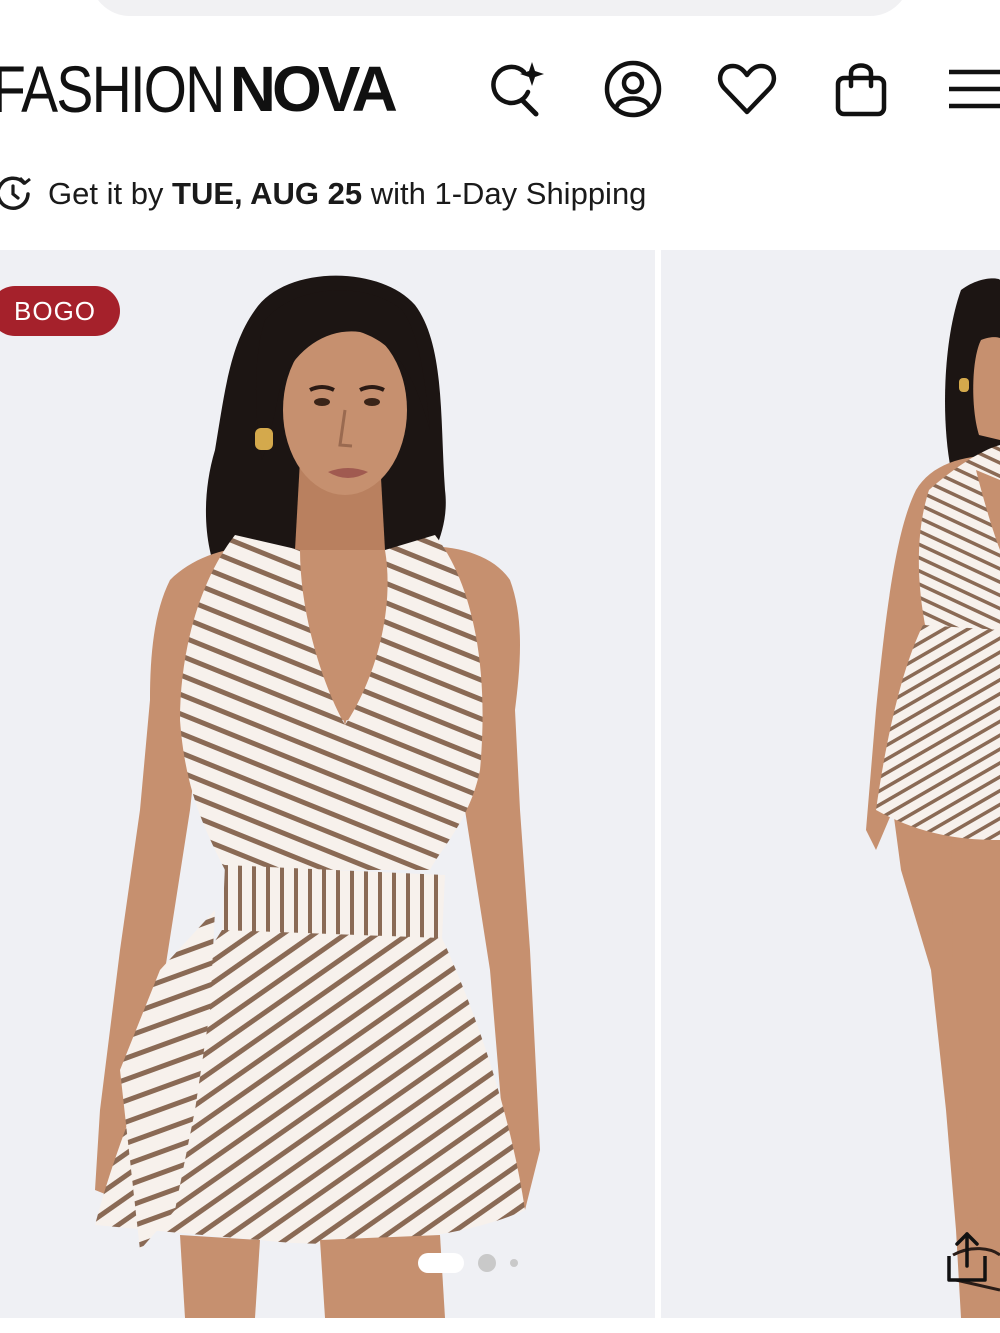 The width and height of the screenshot is (1000, 1333). I want to click on fashion-nova-logo: FASHION NOVA, so click(199, 89).